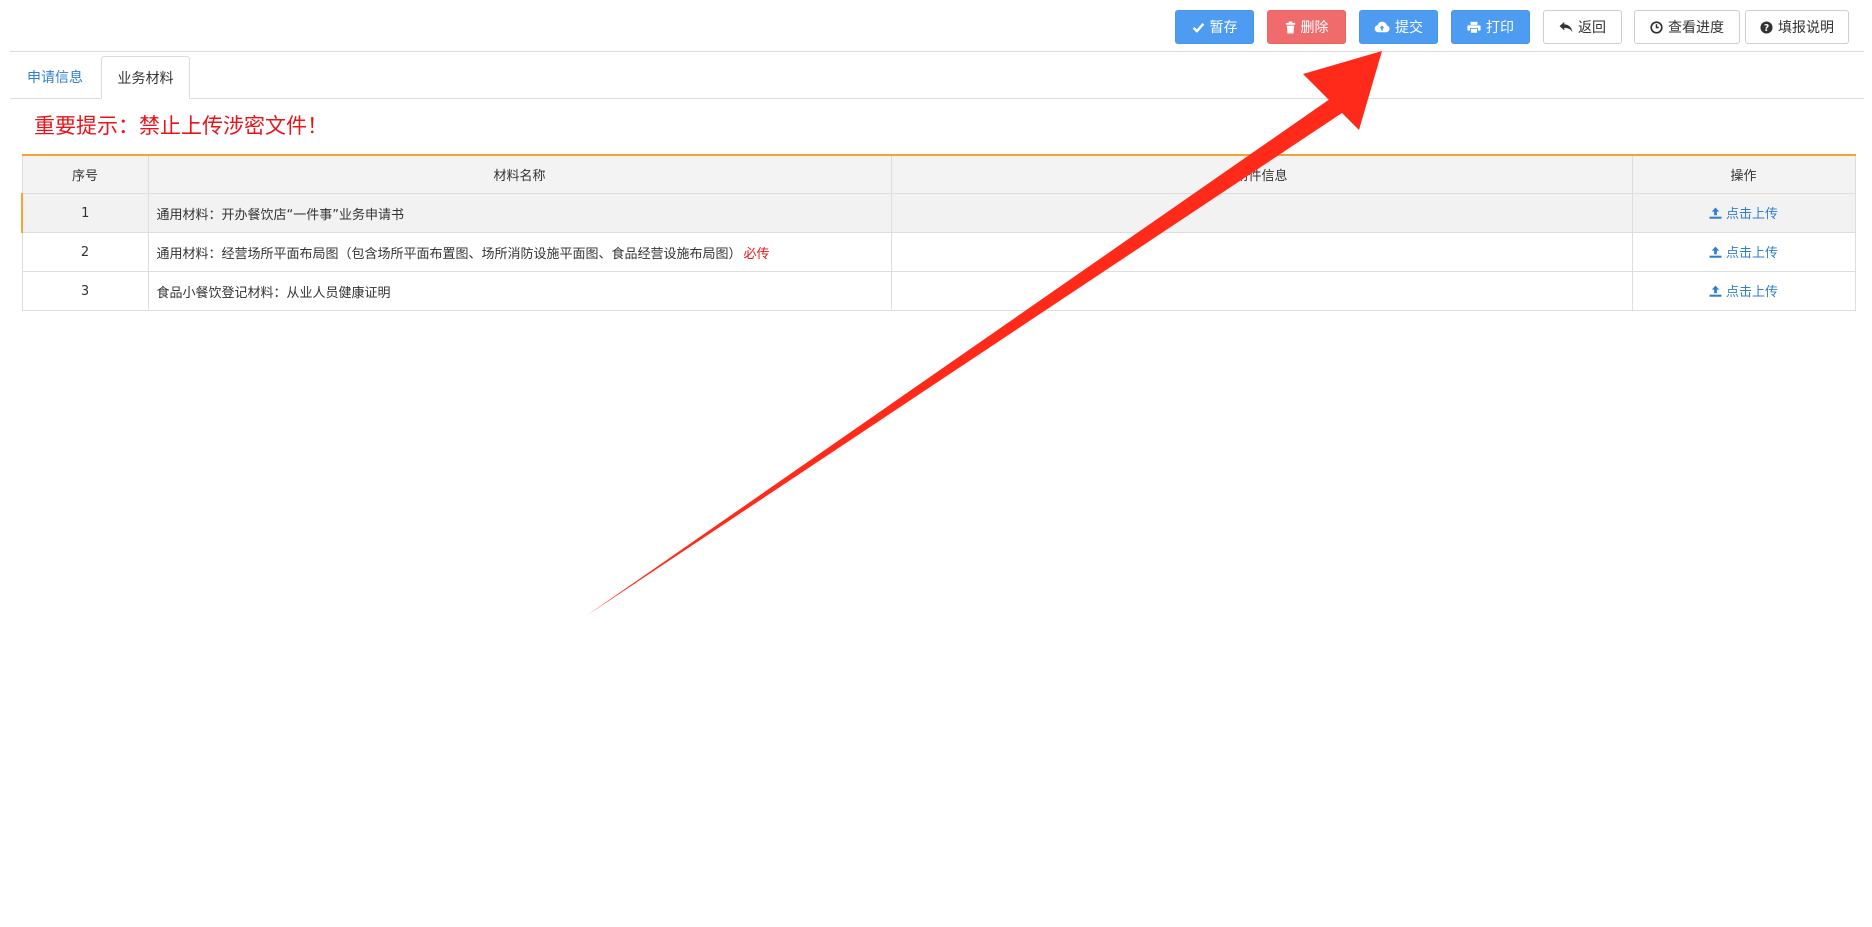 The height and width of the screenshot is (927, 1872). What do you see at coordinates (1223, 28) in the screenshot?
I see `save-draft-label: 暂存` at bounding box center [1223, 28].